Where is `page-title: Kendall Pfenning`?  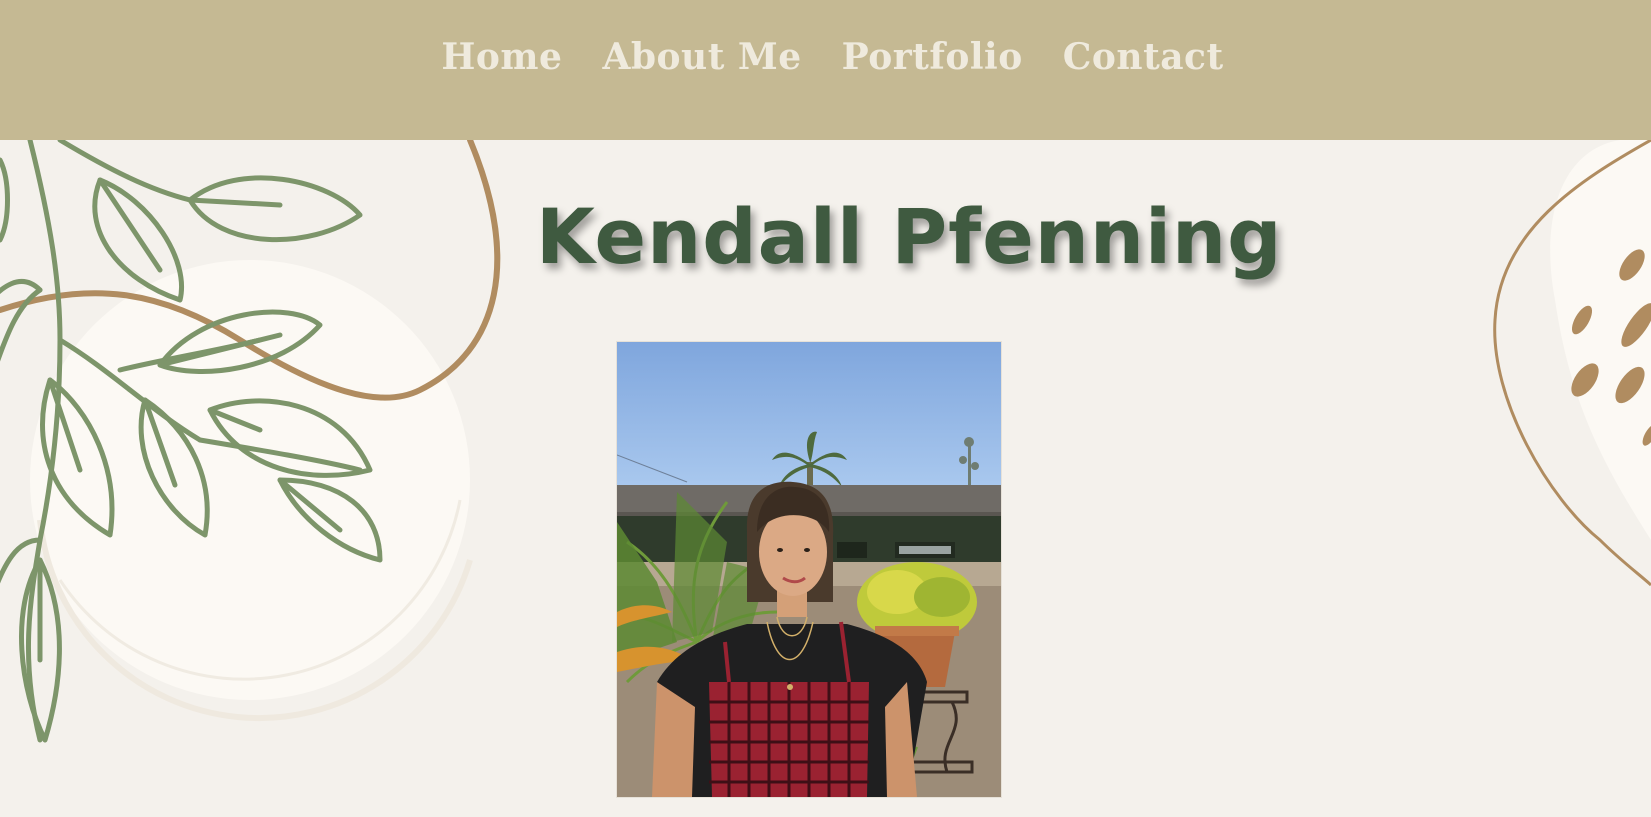 page-title: Kendall Pfenning is located at coordinates (909, 236).